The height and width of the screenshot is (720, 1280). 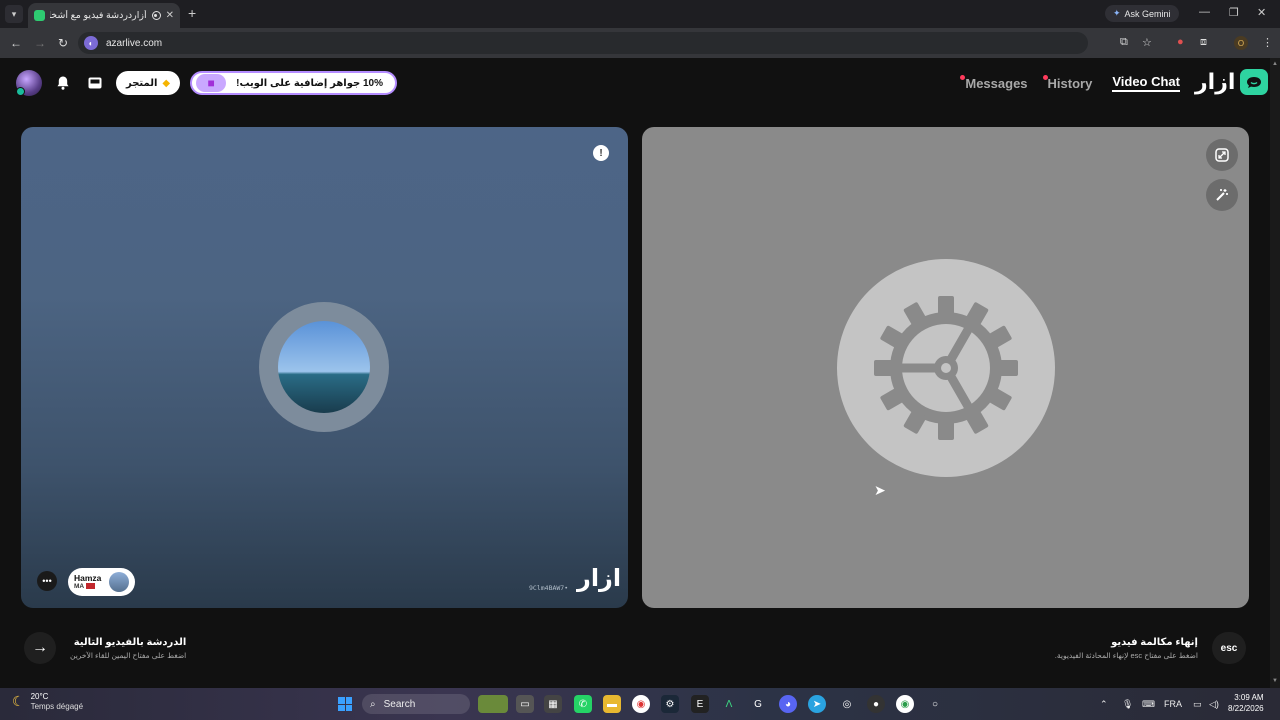 What do you see at coordinates (40, 43) in the screenshot?
I see `forward-icon: →` at bounding box center [40, 43].